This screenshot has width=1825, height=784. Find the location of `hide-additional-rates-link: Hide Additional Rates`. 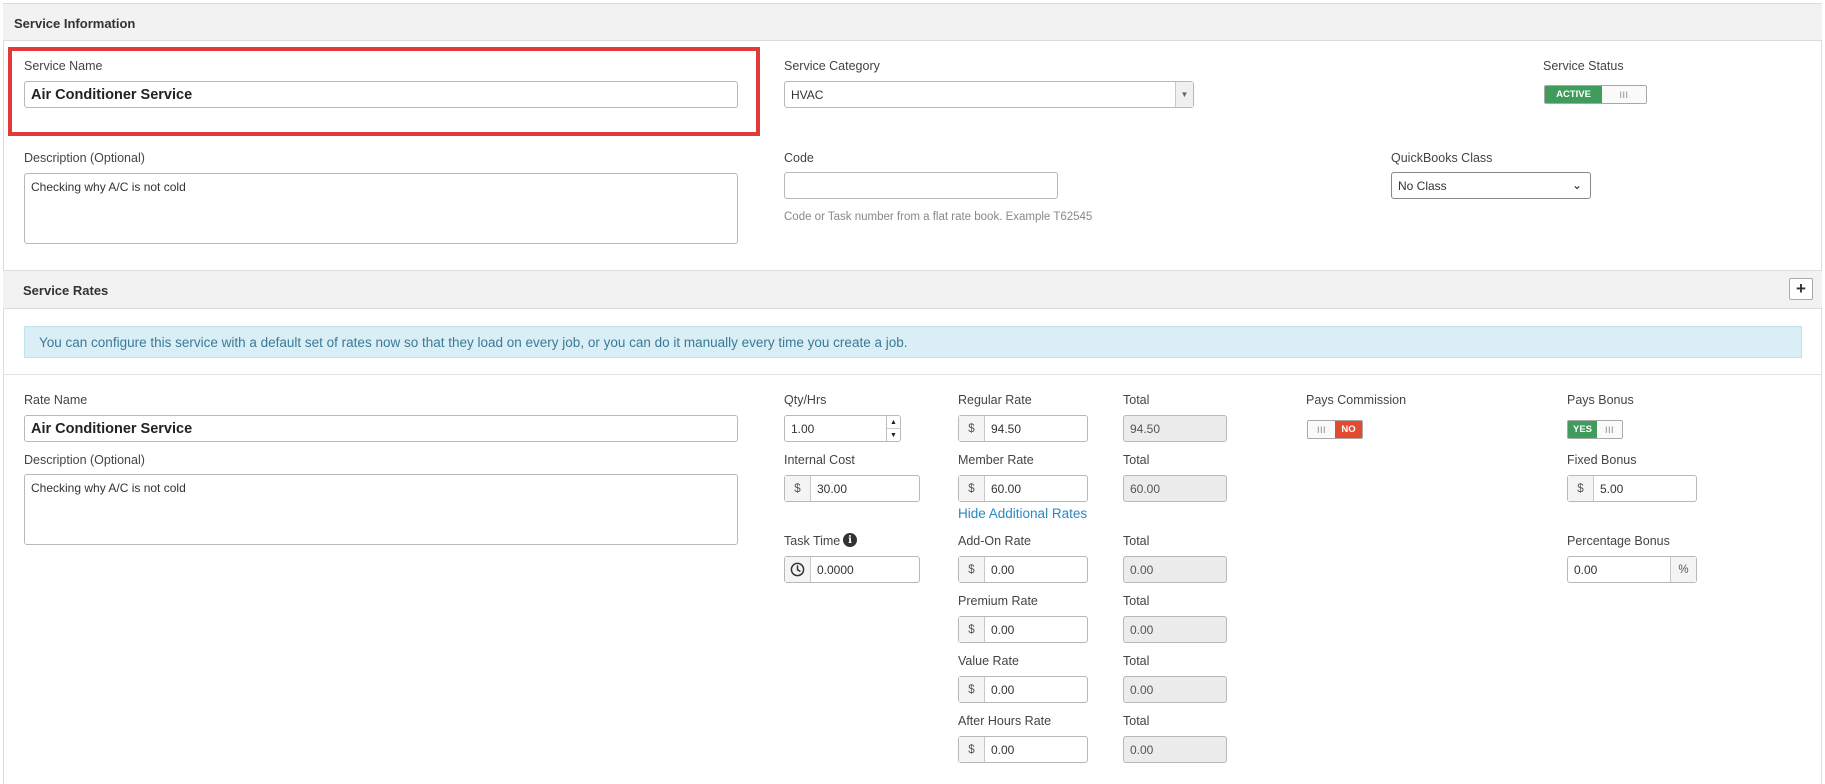

hide-additional-rates-link: Hide Additional Rates is located at coordinates (1022, 513).